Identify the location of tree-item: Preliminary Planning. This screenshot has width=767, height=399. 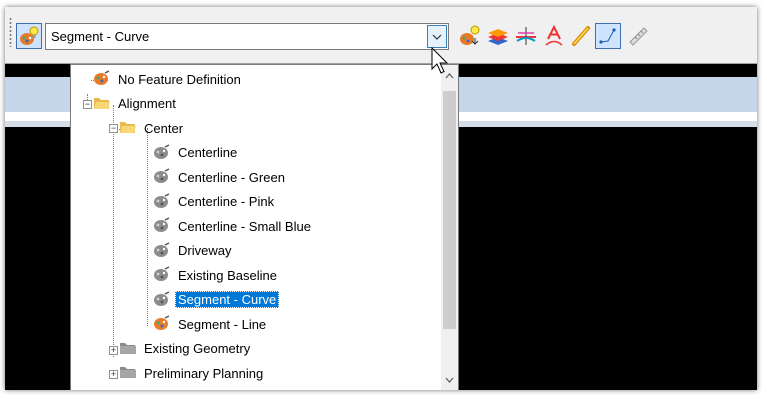
(192, 373).